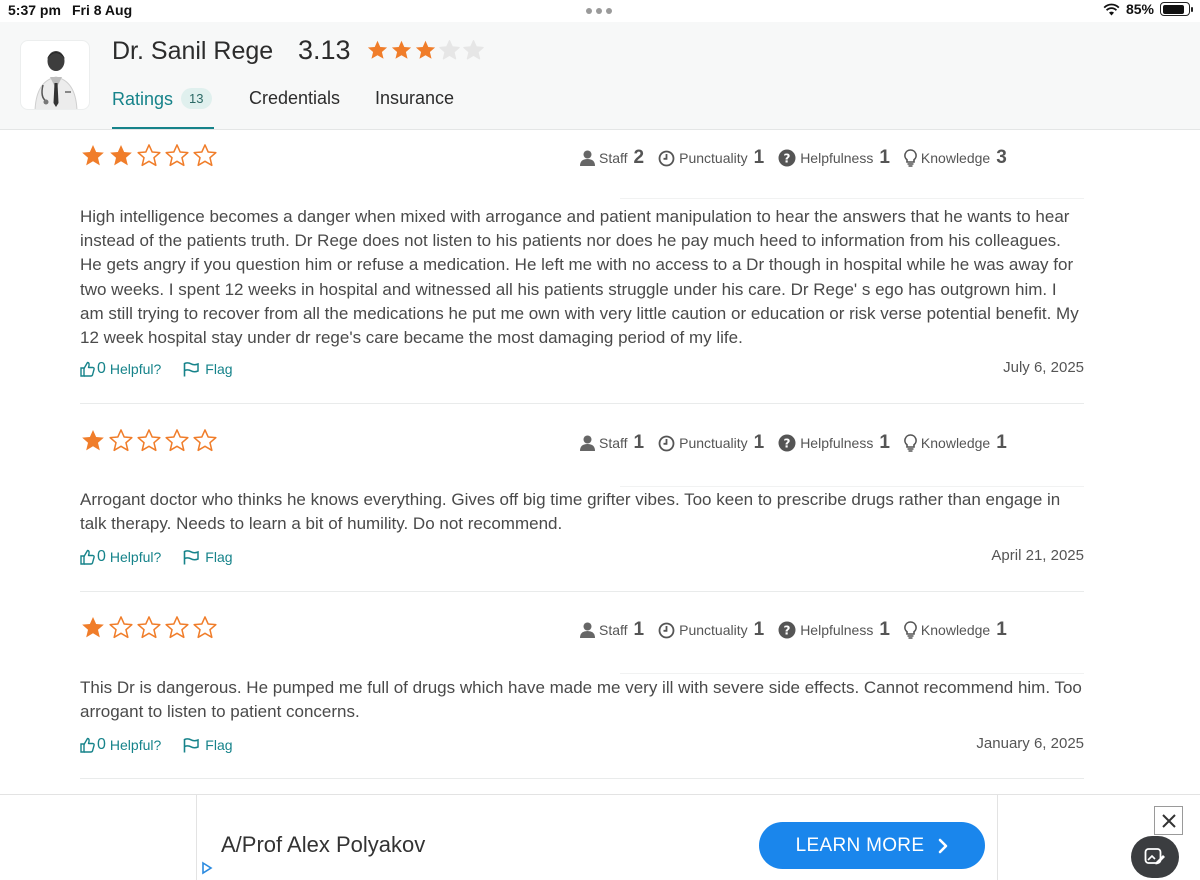  I want to click on chevron-right-icon, so click(943, 845).